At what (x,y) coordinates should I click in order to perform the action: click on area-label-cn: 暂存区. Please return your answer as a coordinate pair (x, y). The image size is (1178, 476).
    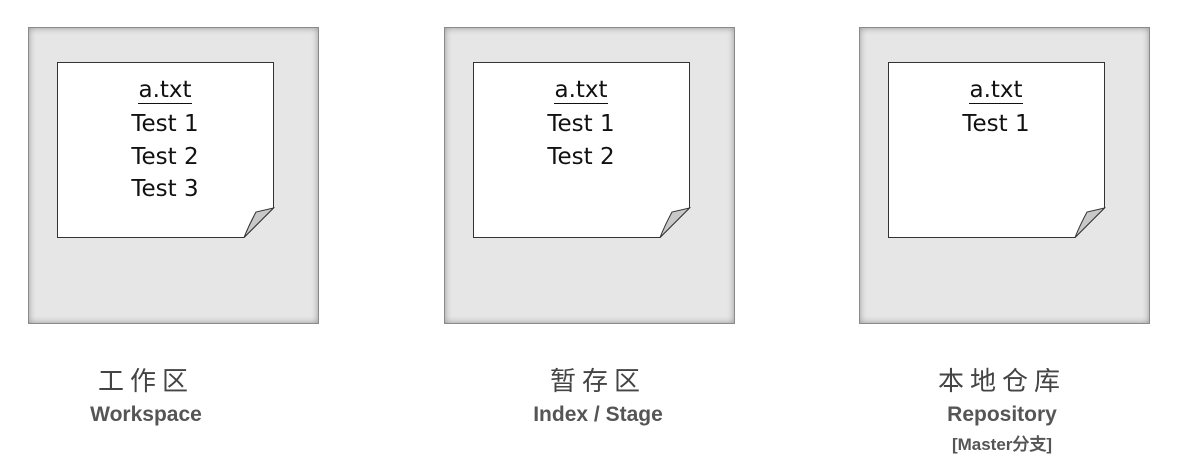
    Looking at the image, I should click on (597, 382).